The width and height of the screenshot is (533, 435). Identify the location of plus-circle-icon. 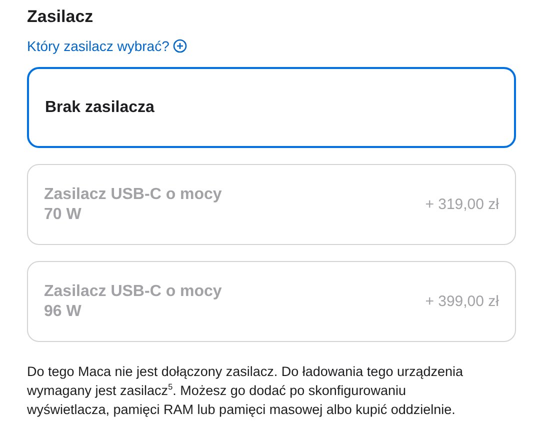
(180, 46).